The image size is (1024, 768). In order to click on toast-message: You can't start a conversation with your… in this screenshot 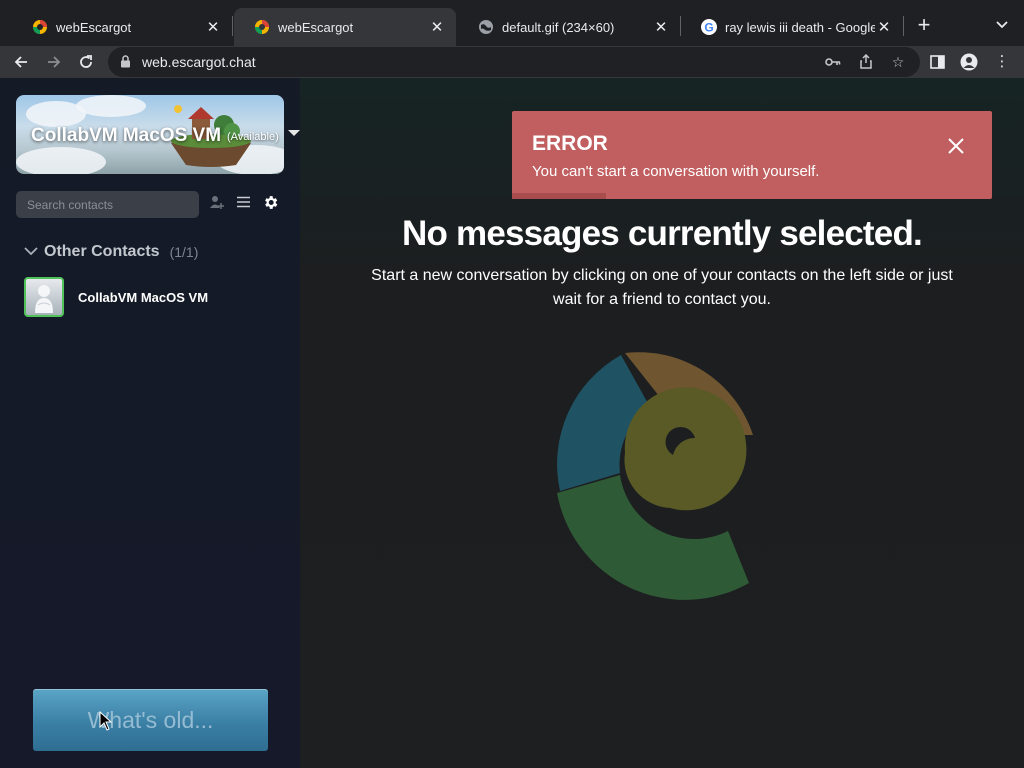, I will do `click(676, 171)`.